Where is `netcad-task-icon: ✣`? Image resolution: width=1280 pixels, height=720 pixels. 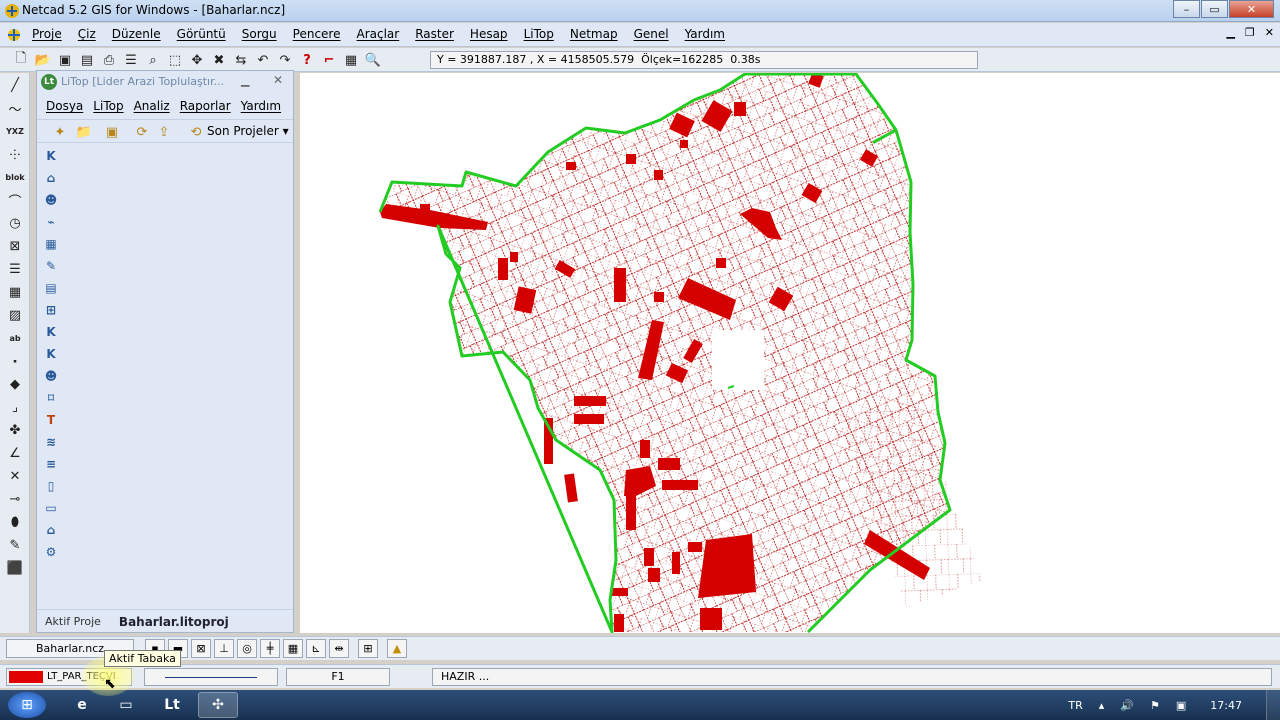 netcad-task-icon: ✣ is located at coordinates (218, 705).